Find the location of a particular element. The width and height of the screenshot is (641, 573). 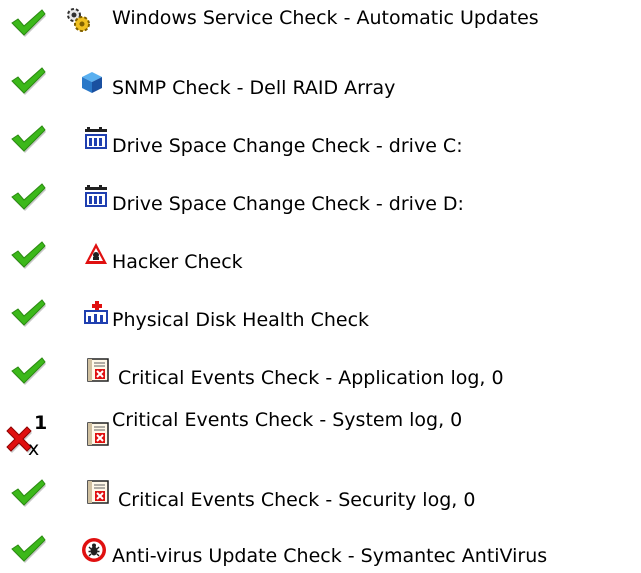

snmp-cube-icon is located at coordinates (92, 82).